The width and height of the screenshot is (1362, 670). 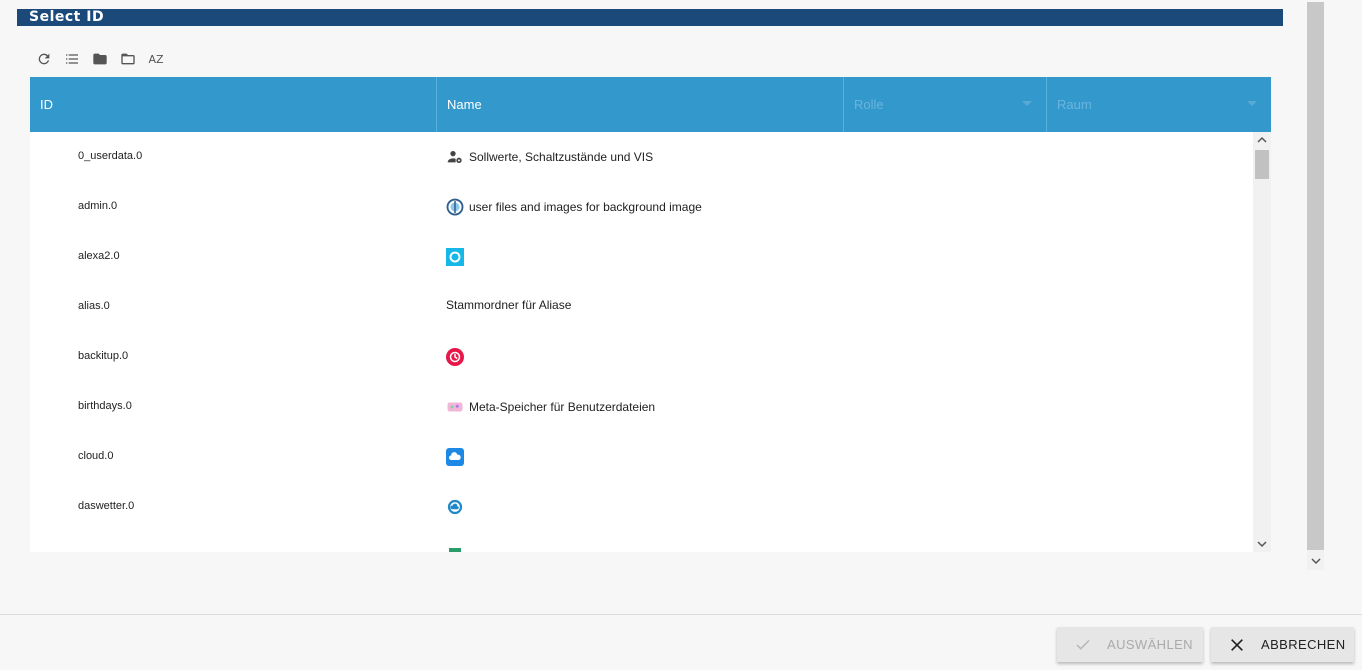 I want to click on column-header-room: Raum, so click(x=1159, y=104).